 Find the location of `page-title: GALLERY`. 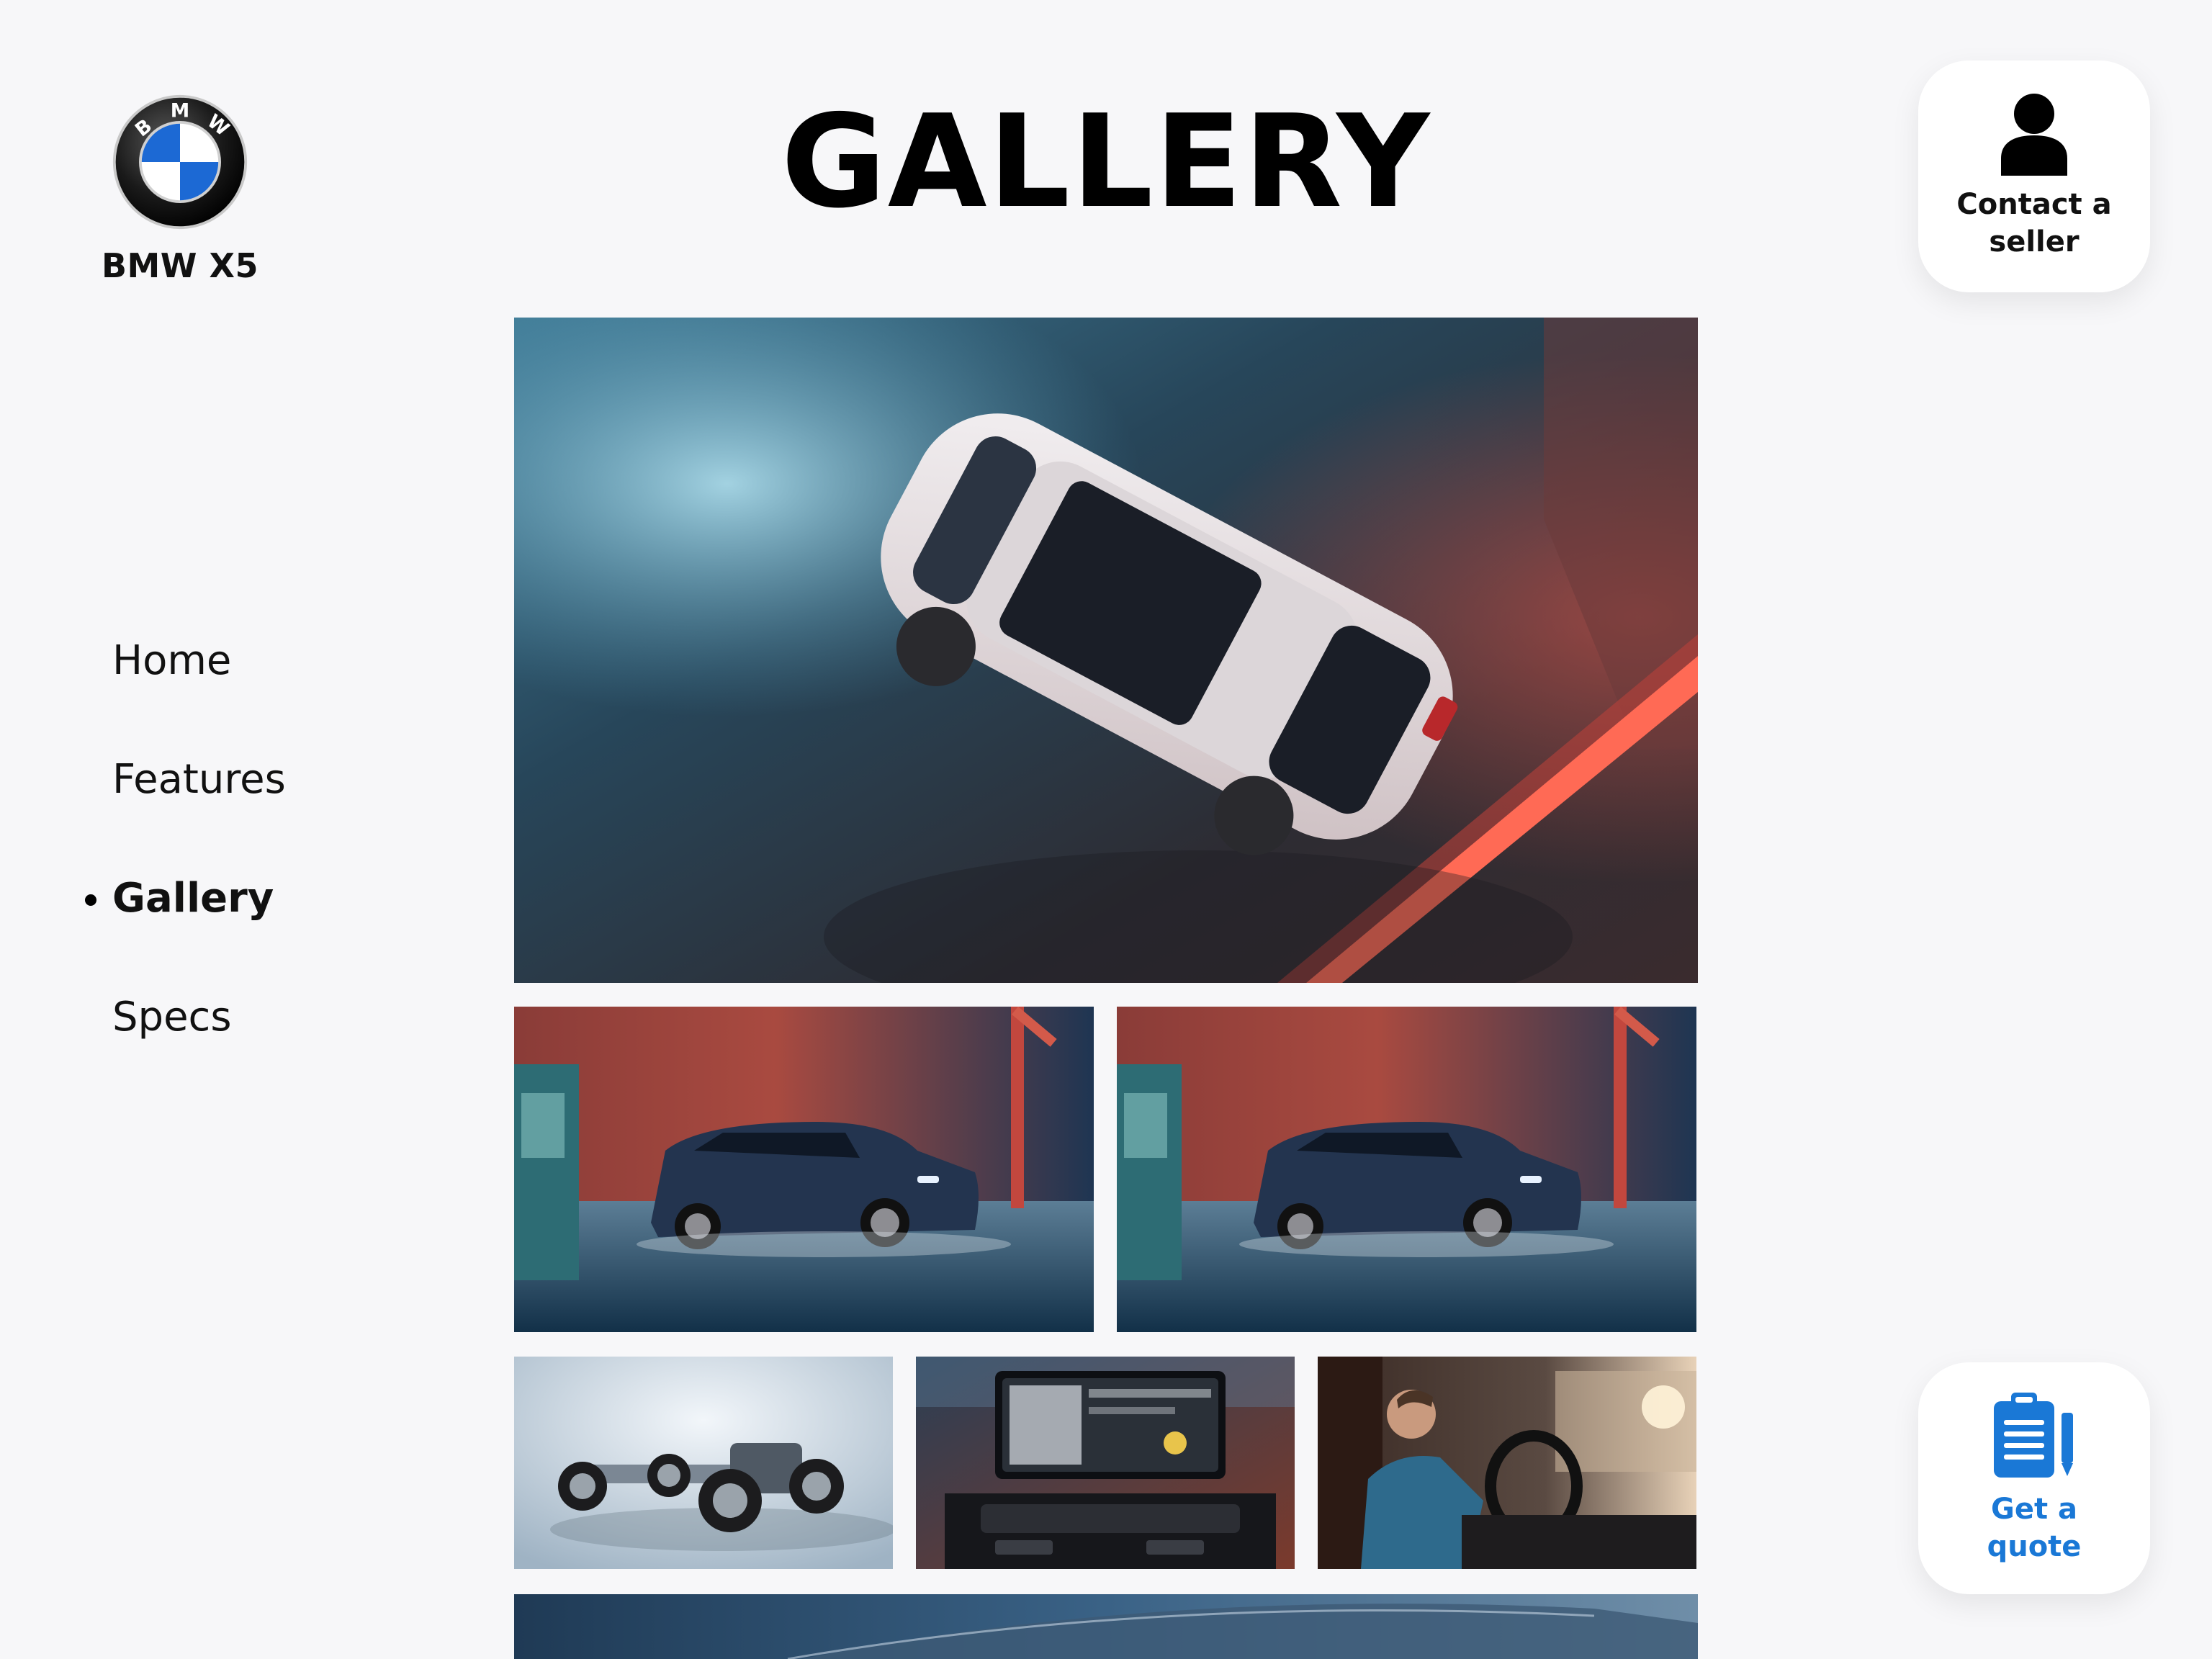

page-title: GALLERY is located at coordinates (1106, 162).